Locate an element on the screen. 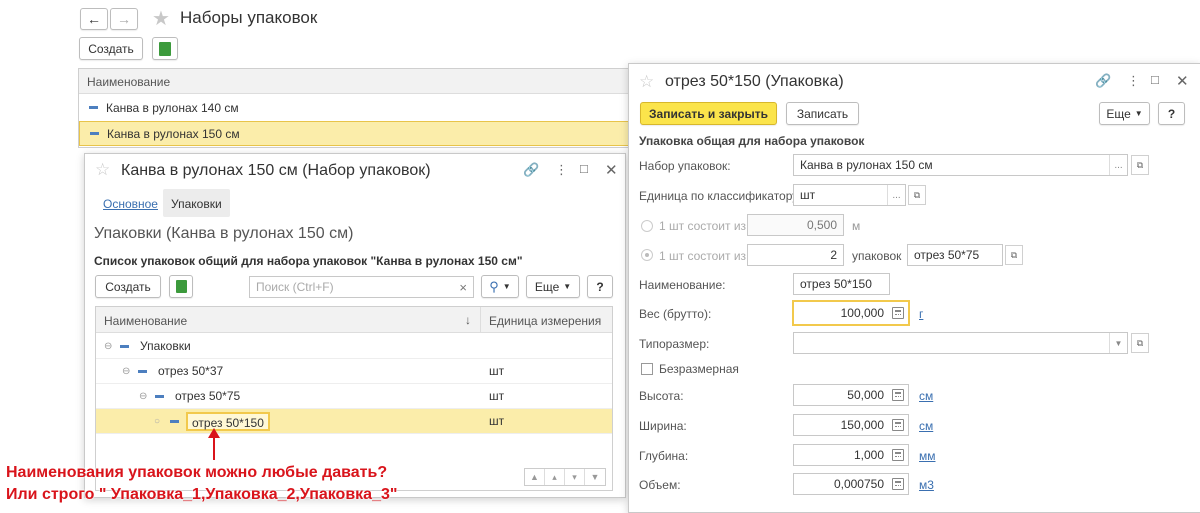 The image size is (1200, 513). width-value: 150,000 is located at coordinates (862, 425).